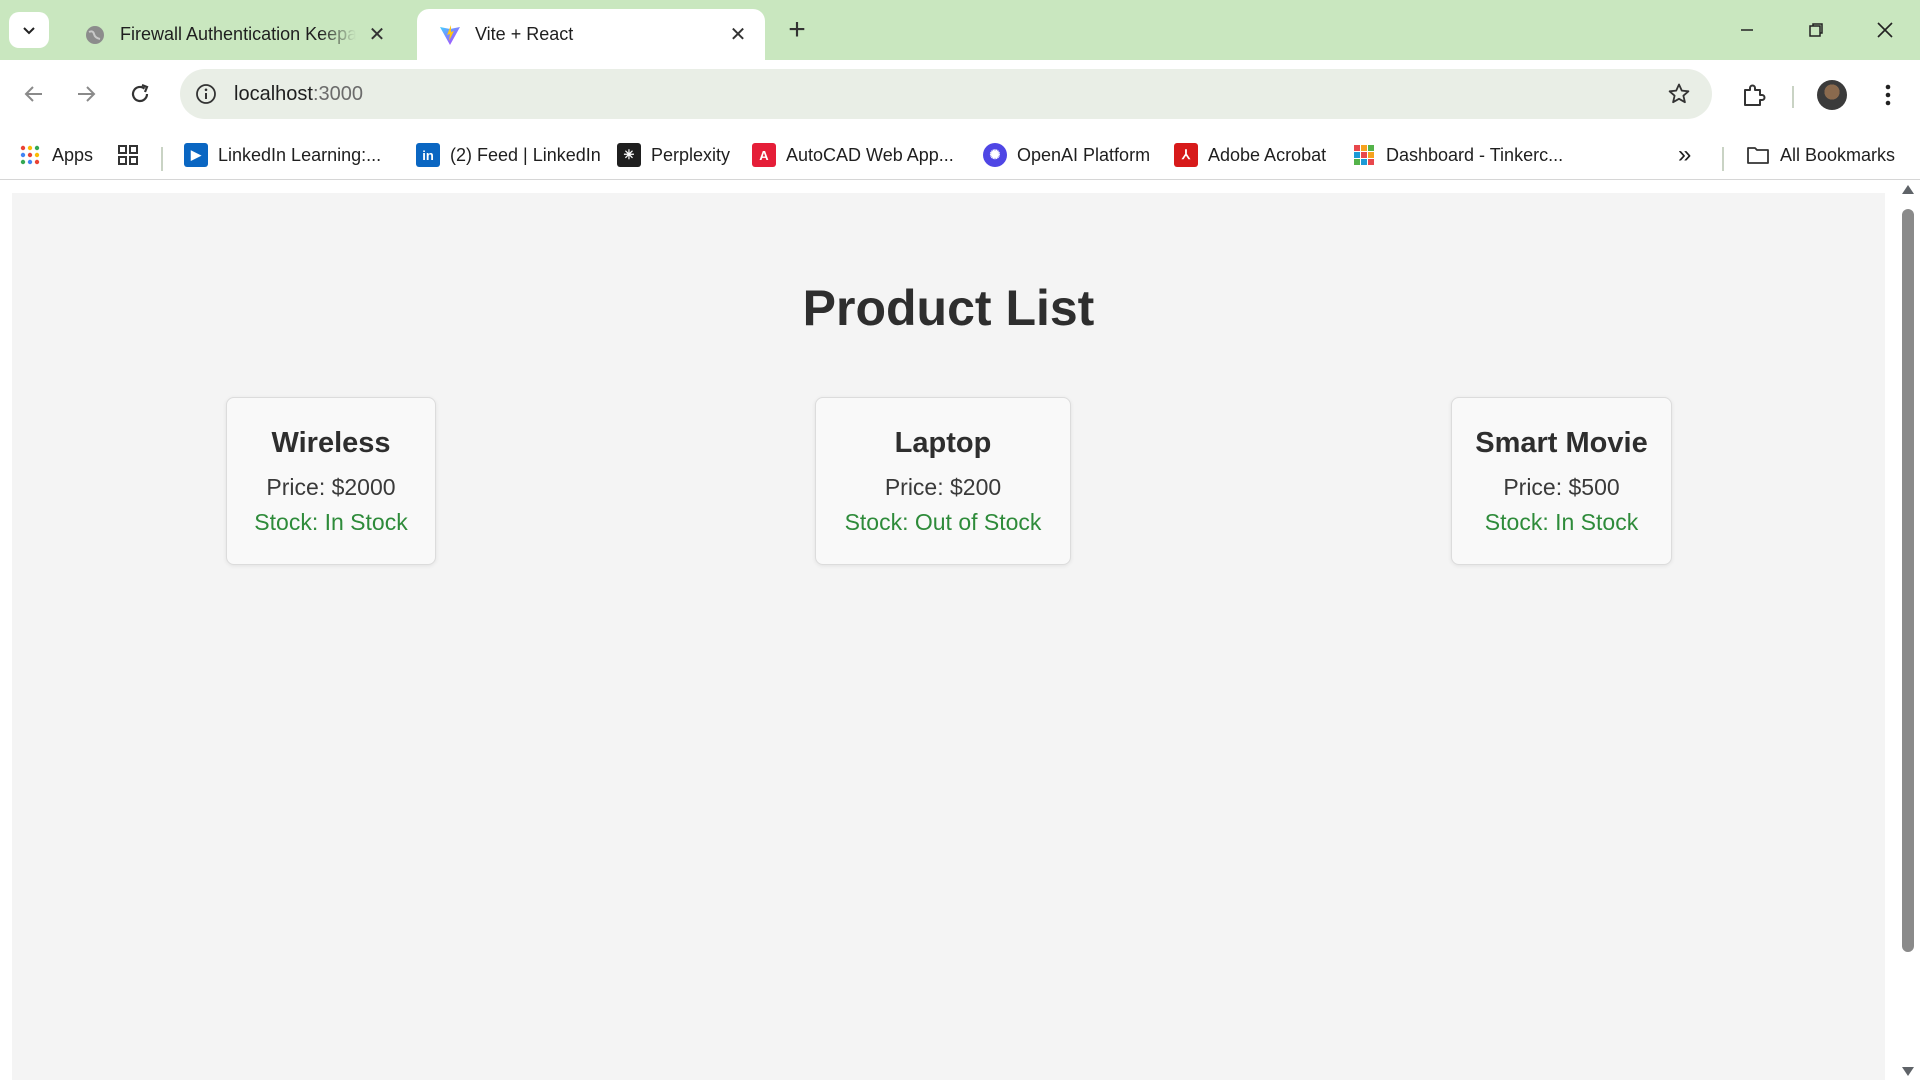 The width and height of the screenshot is (1920, 1080). What do you see at coordinates (337, 93) in the screenshot?
I see `url-port: :3000` at bounding box center [337, 93].